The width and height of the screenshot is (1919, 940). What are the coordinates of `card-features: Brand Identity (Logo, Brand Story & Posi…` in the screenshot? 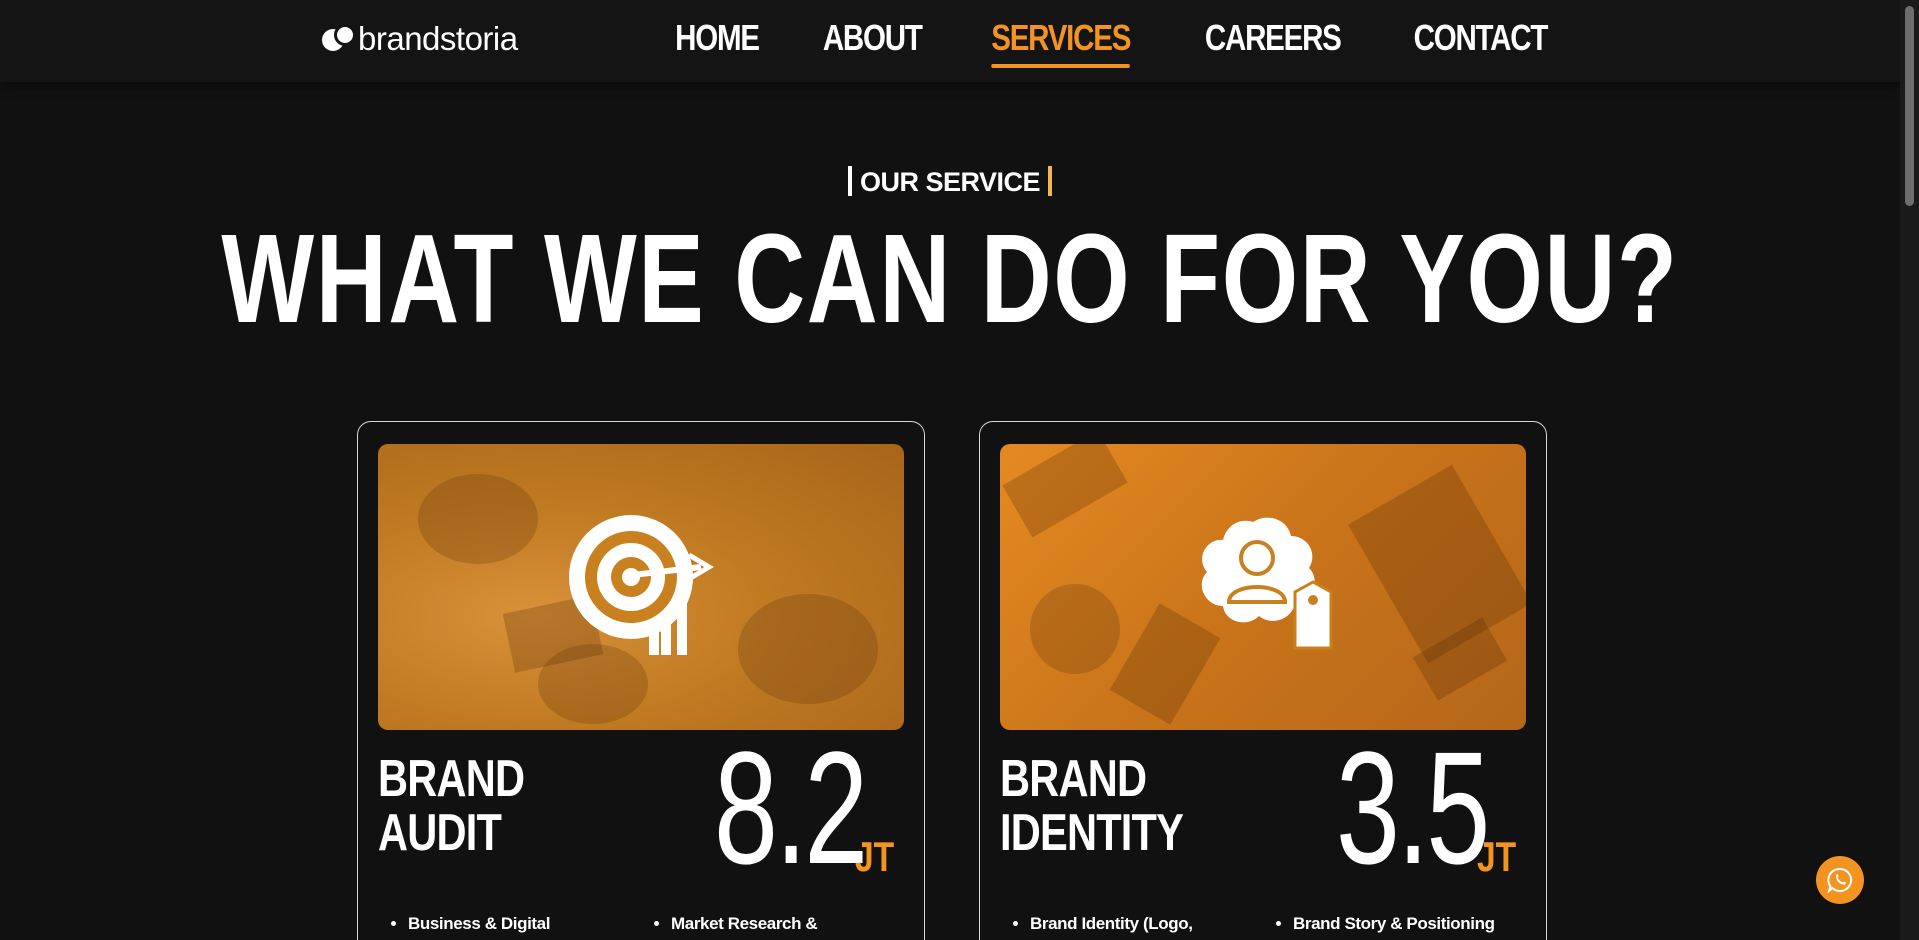 It's located at (1263, 924).